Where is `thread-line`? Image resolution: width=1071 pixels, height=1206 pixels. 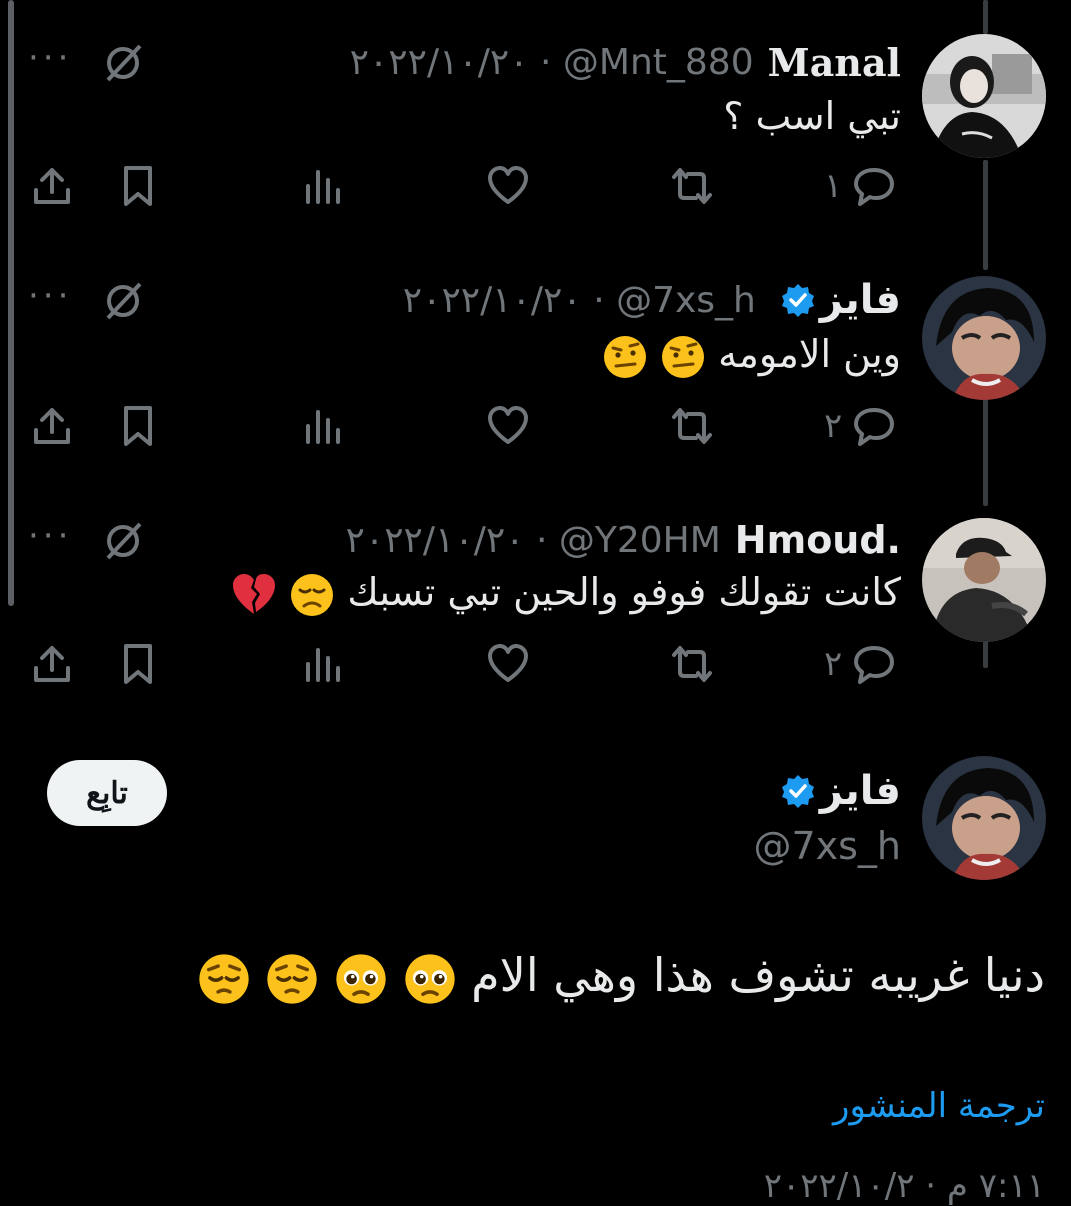 thread-line is located at coordinates (985, 17).